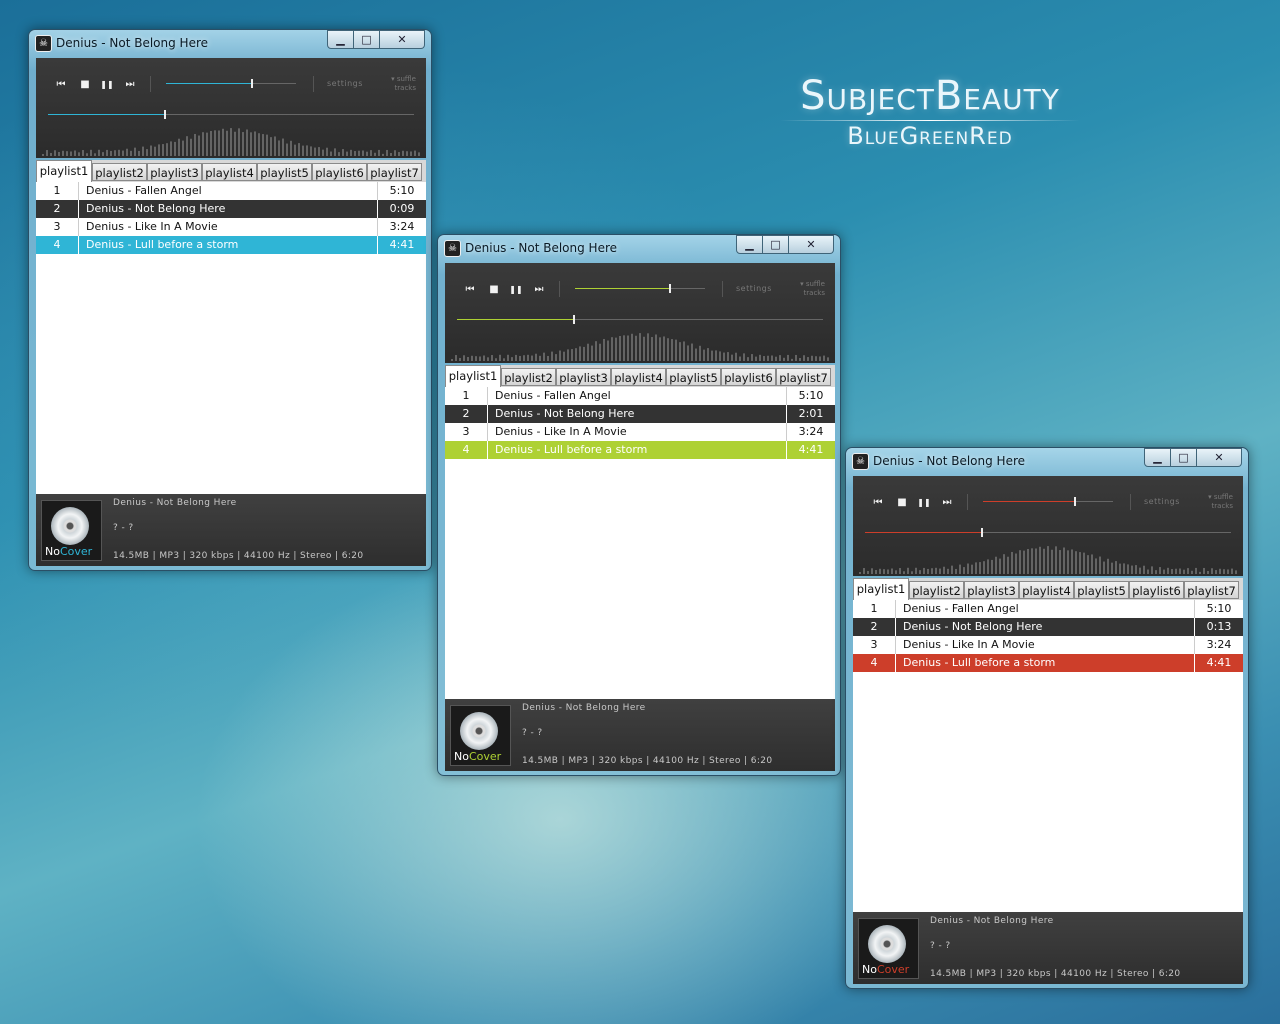  I want to click on no-cover-label: NoCover, so click(885, 969).